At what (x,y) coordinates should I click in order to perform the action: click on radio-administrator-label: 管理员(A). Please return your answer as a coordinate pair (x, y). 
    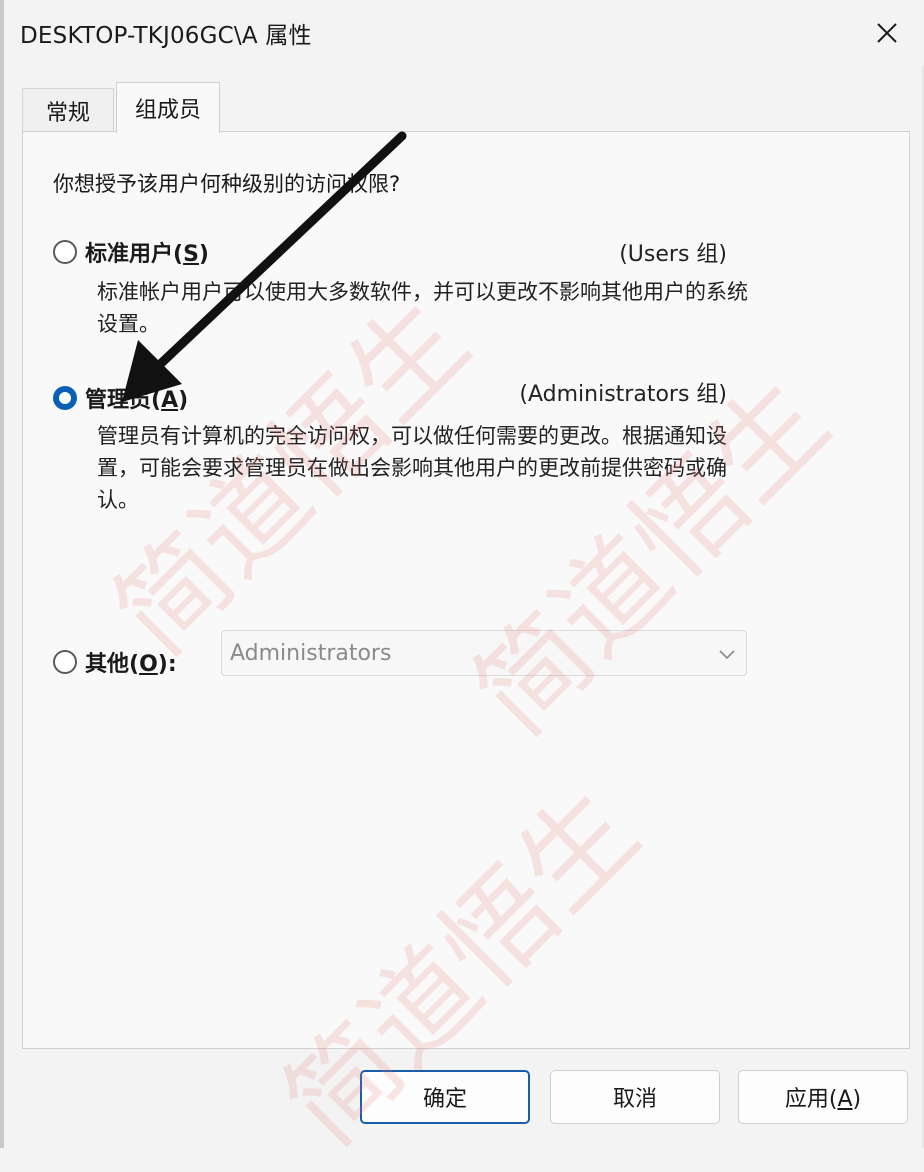
    Looking at the image, I should click on (137, 400).